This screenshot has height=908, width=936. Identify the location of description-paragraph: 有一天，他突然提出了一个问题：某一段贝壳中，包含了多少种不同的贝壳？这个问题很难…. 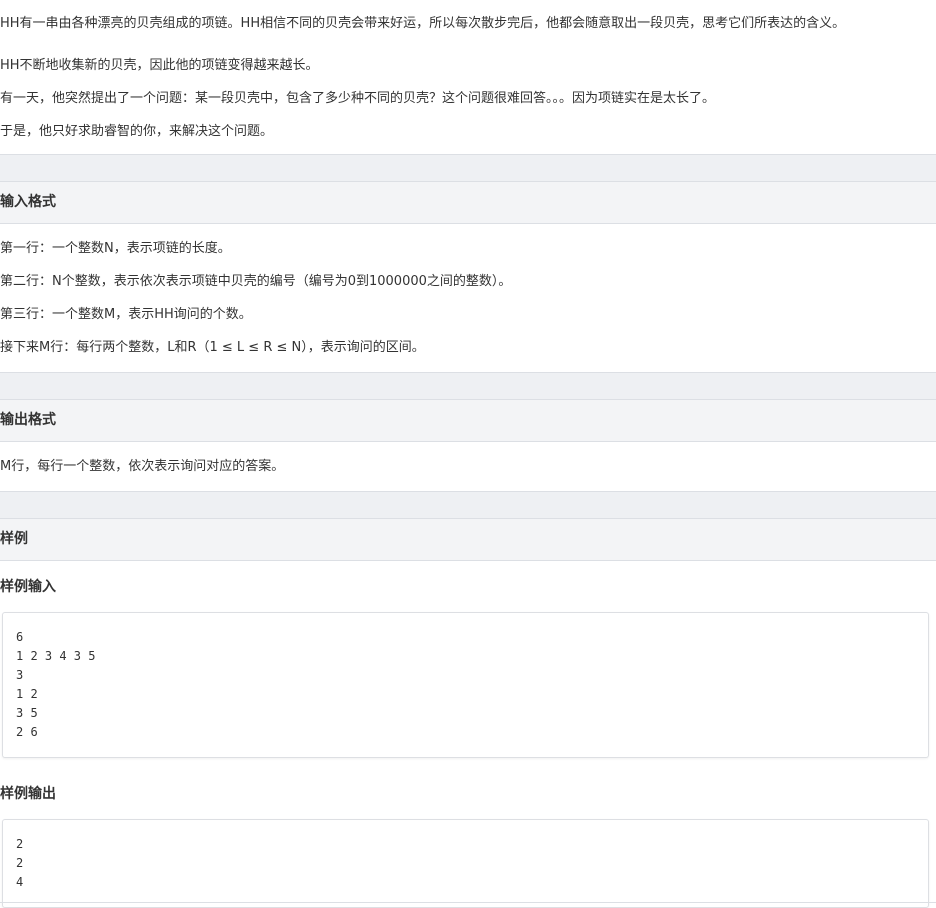
(358, 98).